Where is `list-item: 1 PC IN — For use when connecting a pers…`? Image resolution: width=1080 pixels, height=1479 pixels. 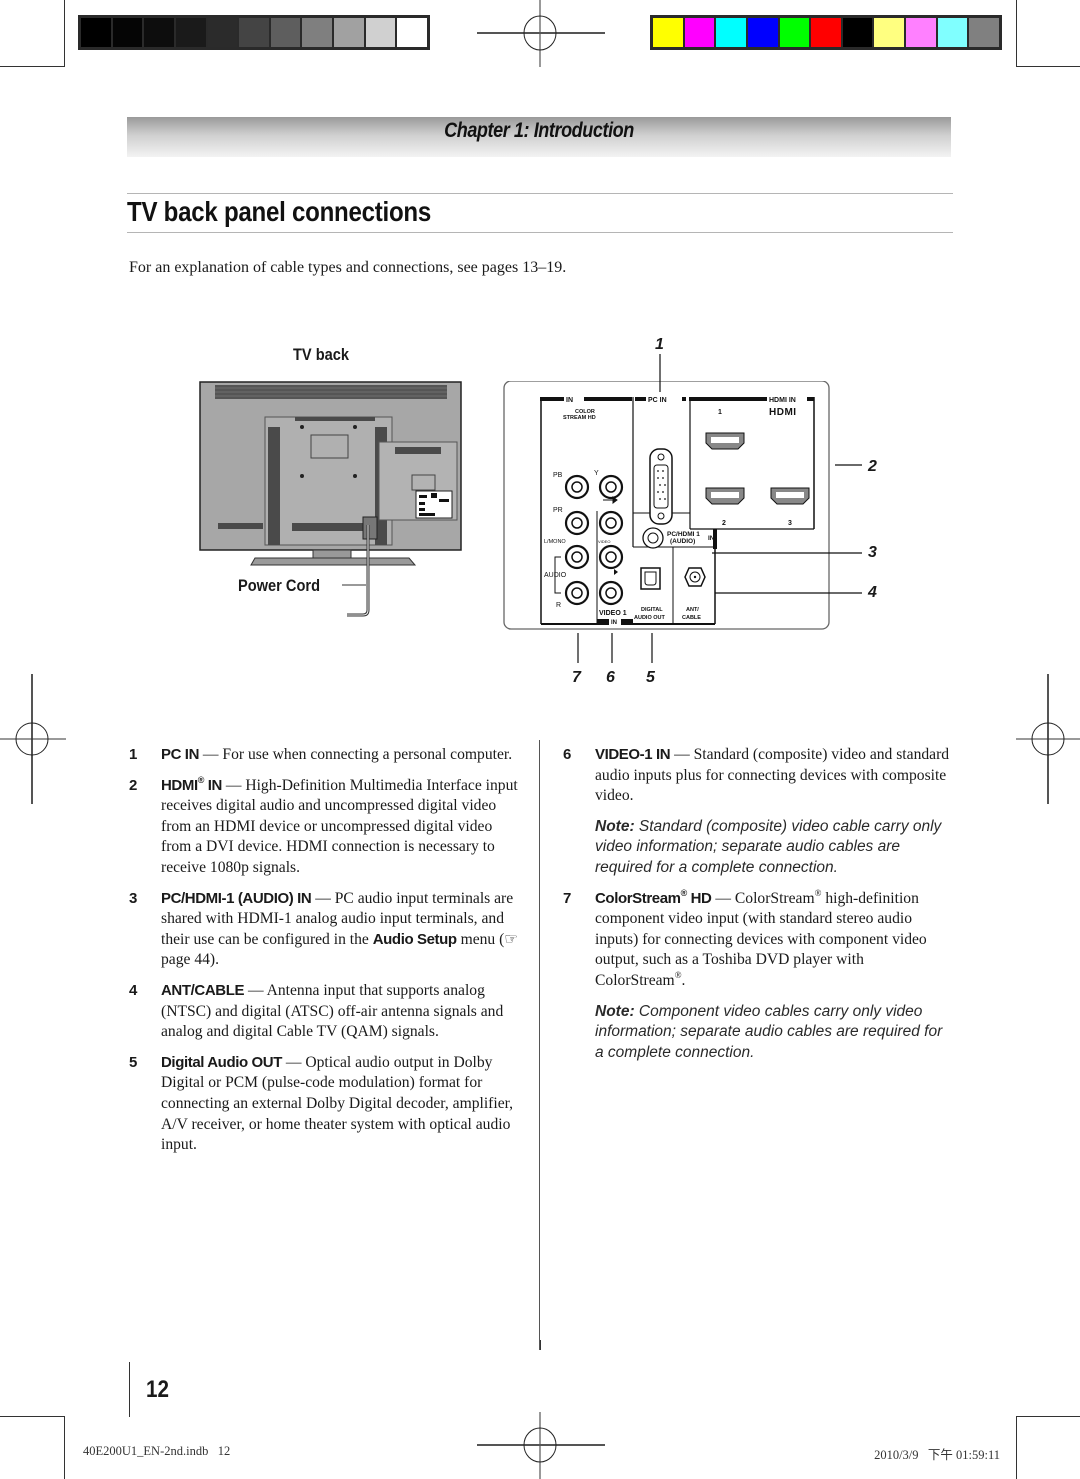 list-item: 1 PC IN — For use when connecting a pers… is located at coordinates (321, 754).